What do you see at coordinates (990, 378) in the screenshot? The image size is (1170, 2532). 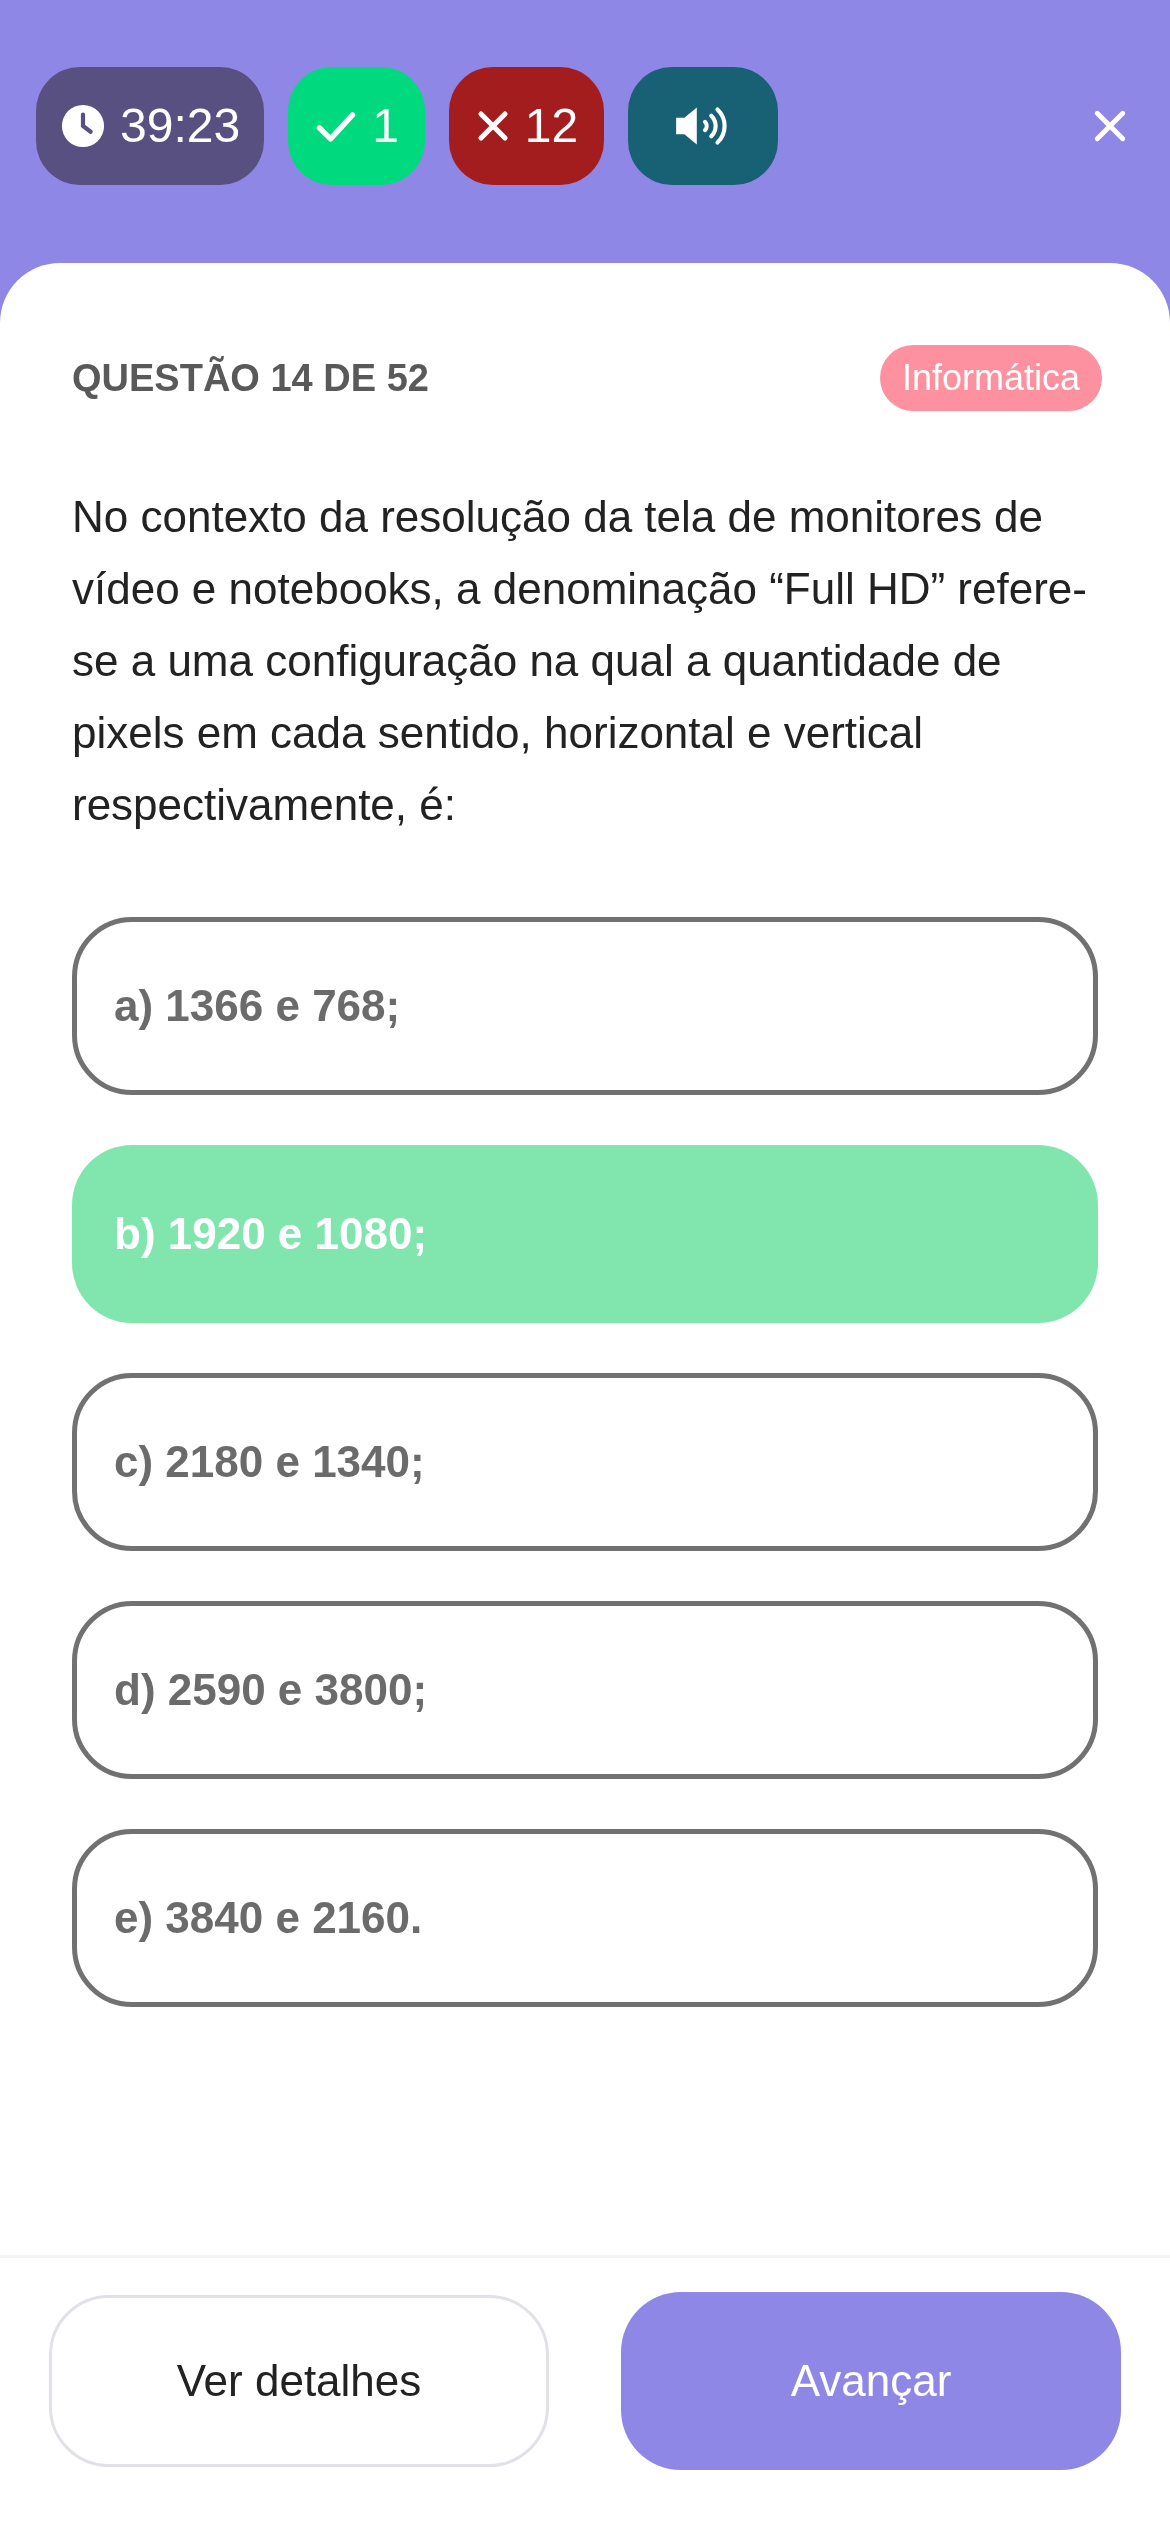 I see `subject-tag: Informática` at bounding box center [990, 378].